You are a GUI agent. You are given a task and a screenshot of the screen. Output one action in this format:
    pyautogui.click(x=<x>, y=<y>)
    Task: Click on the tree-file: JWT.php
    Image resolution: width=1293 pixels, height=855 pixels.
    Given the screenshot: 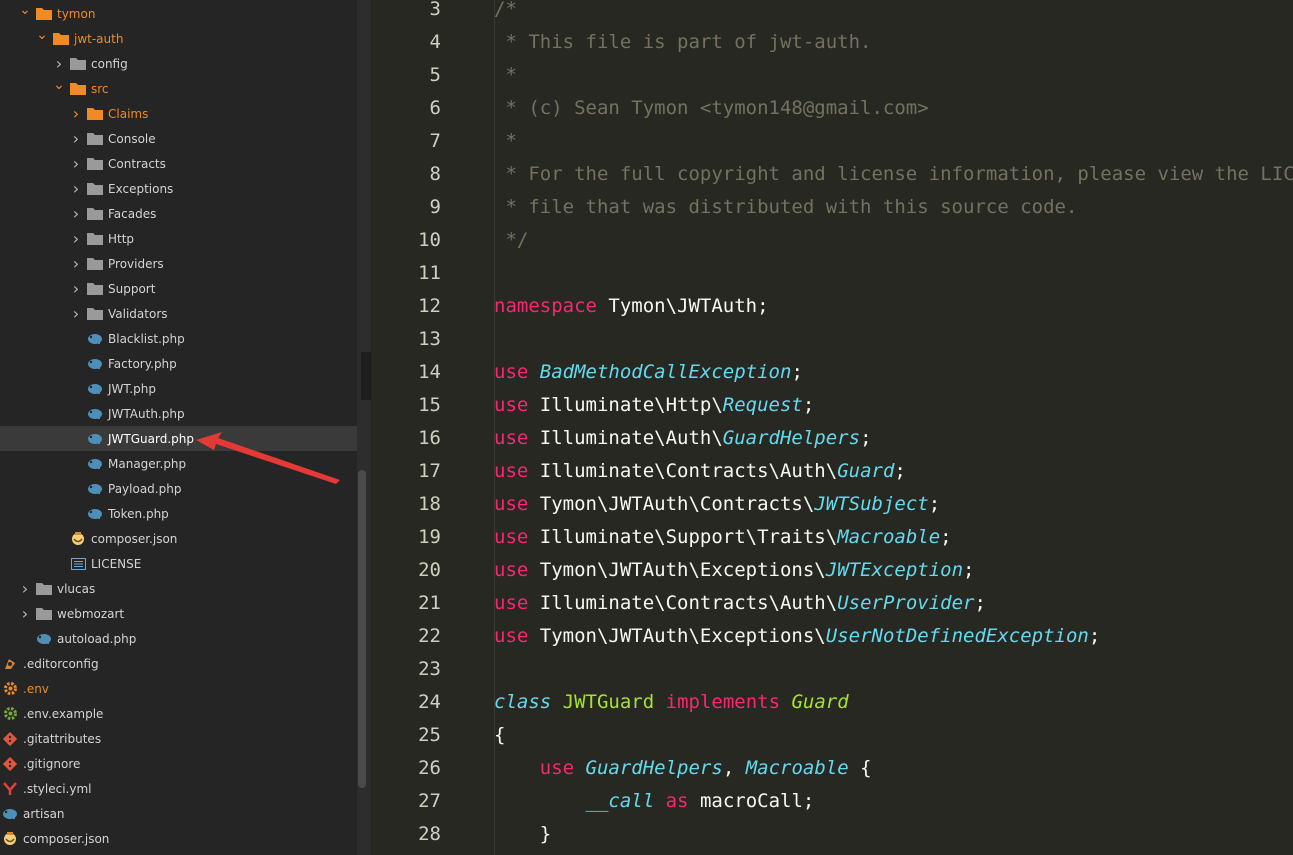 What is the action you would take?
    pyautogui.click(x=178, y=388)
    